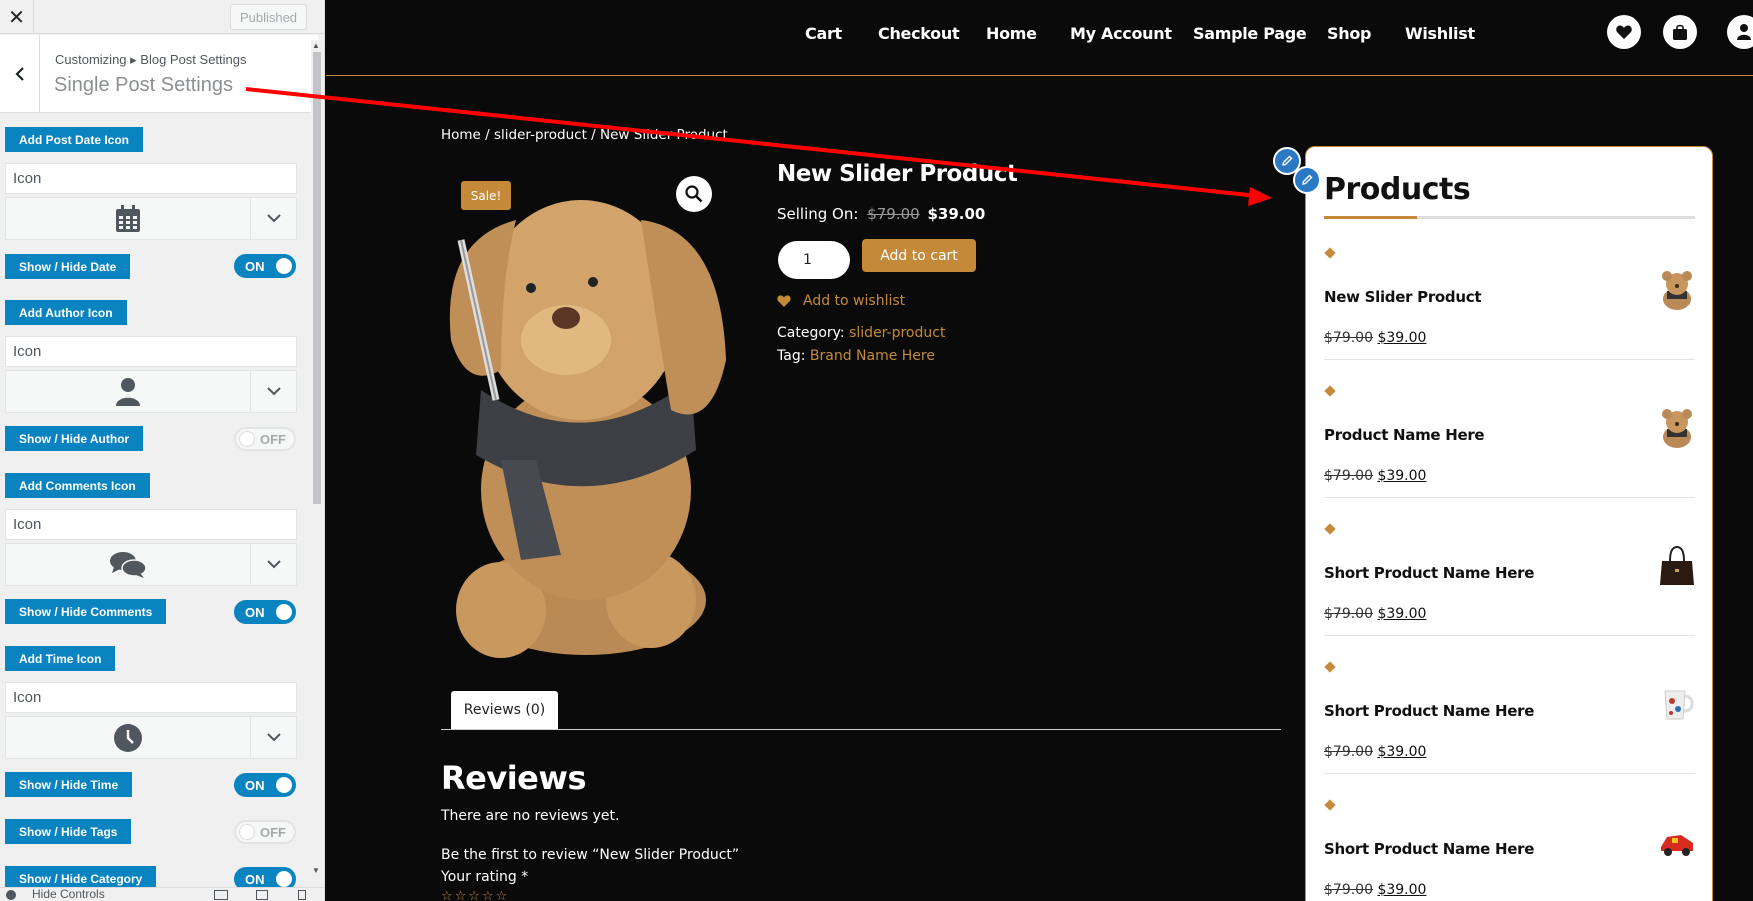  Describe the element at coordinates (265, 612) in the screenshot. I see `show-hide-comments-toggle: ON` at that location.